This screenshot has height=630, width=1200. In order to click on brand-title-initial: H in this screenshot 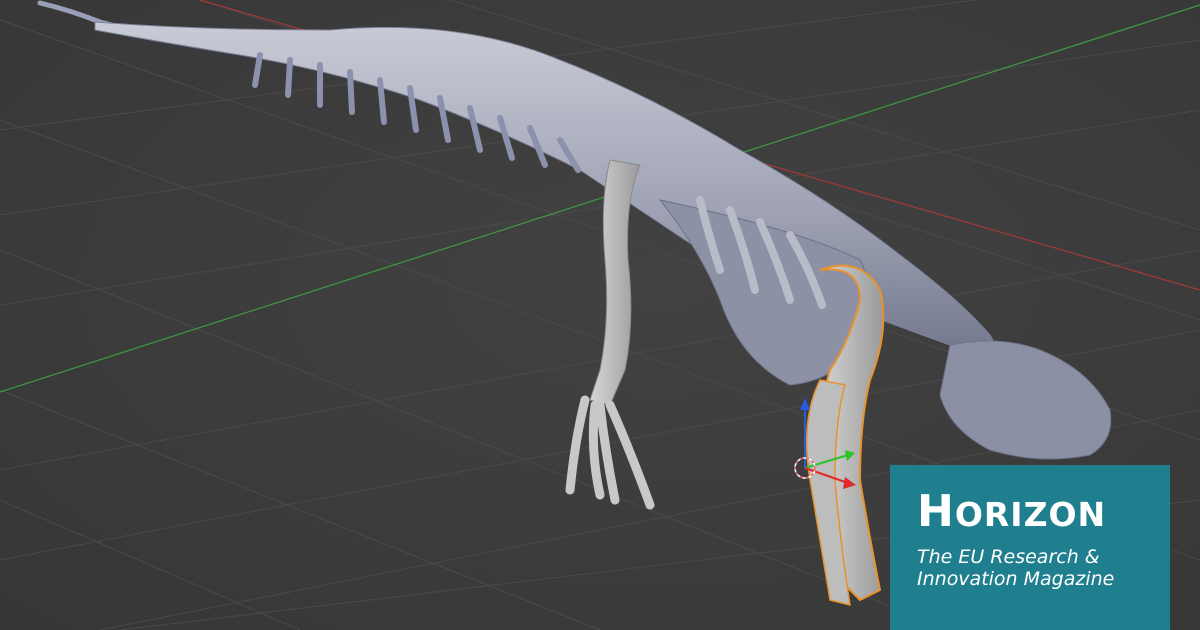, I will do `click(936, 511)`.